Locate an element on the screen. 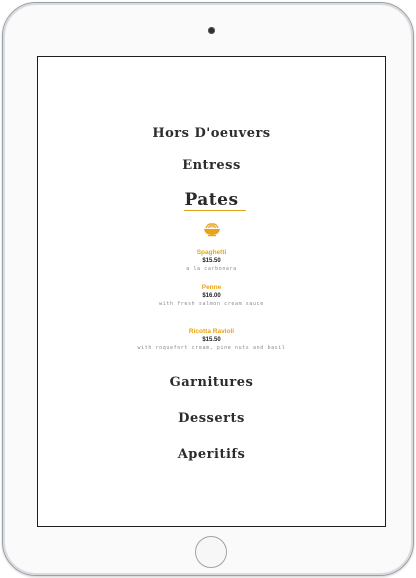  section-desserts: Desserts is located at coordinates (211, 418).